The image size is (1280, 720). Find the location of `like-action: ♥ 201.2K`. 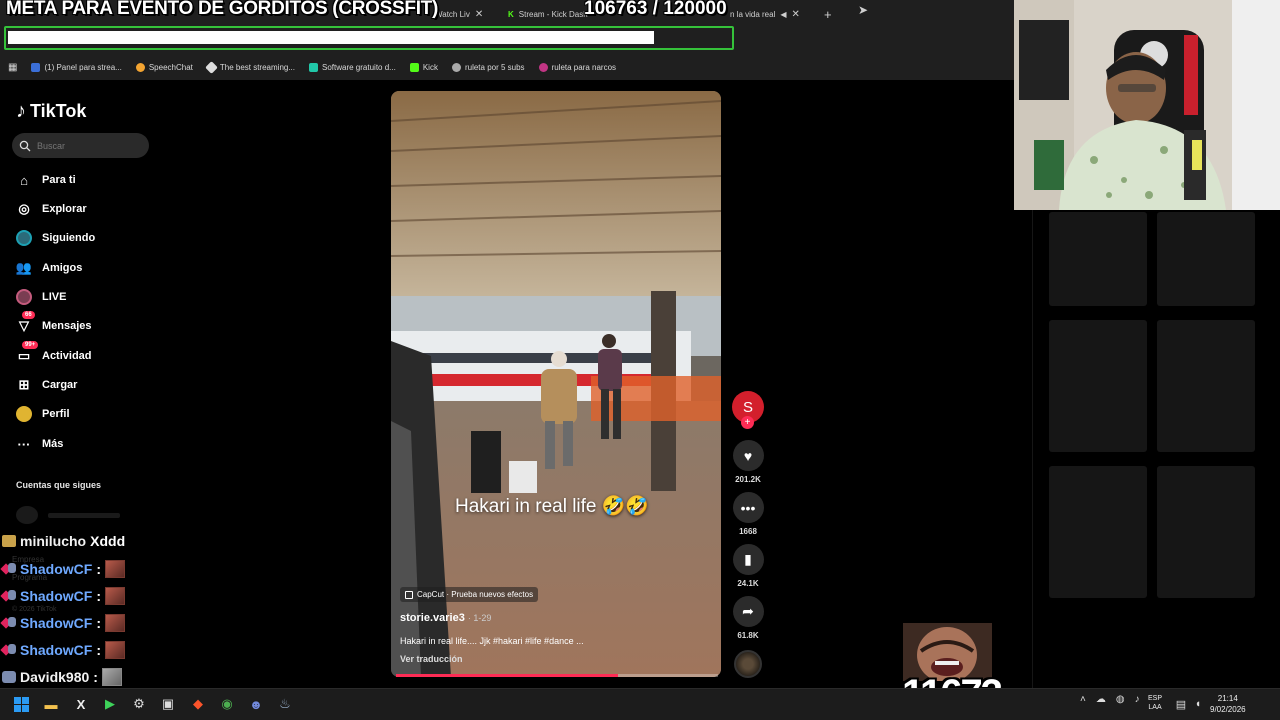

like-action: ♥ 201.2K is located at coordinates (748, 462).